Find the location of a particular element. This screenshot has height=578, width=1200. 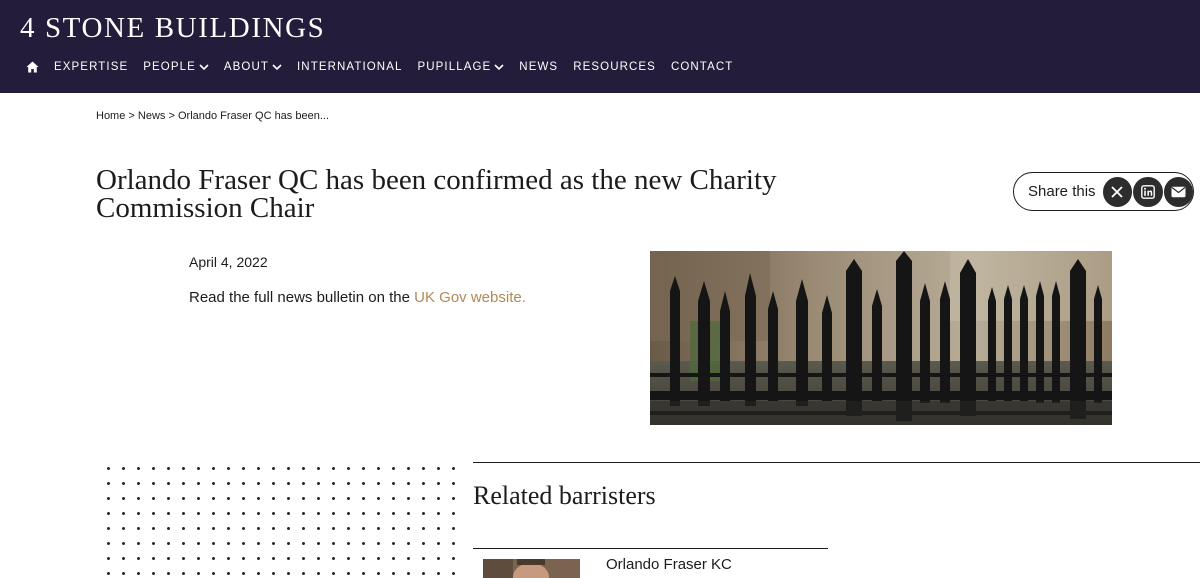

breadcrumb-home-link: Home is located at coordinates (110, 116).